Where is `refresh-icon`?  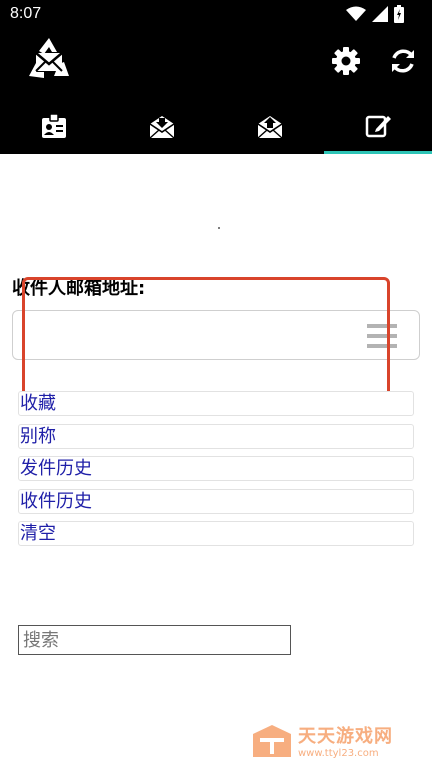 refresh-icon is located at coordinates (403, 61).